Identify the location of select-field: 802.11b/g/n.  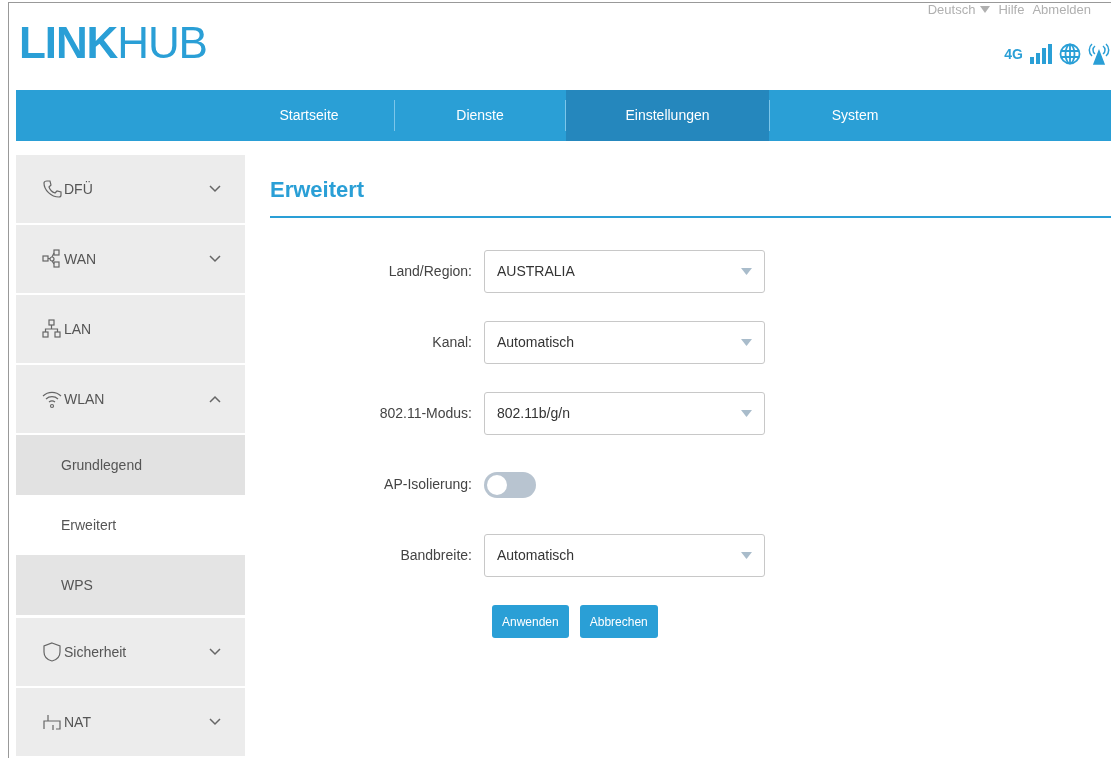
(624, 413).